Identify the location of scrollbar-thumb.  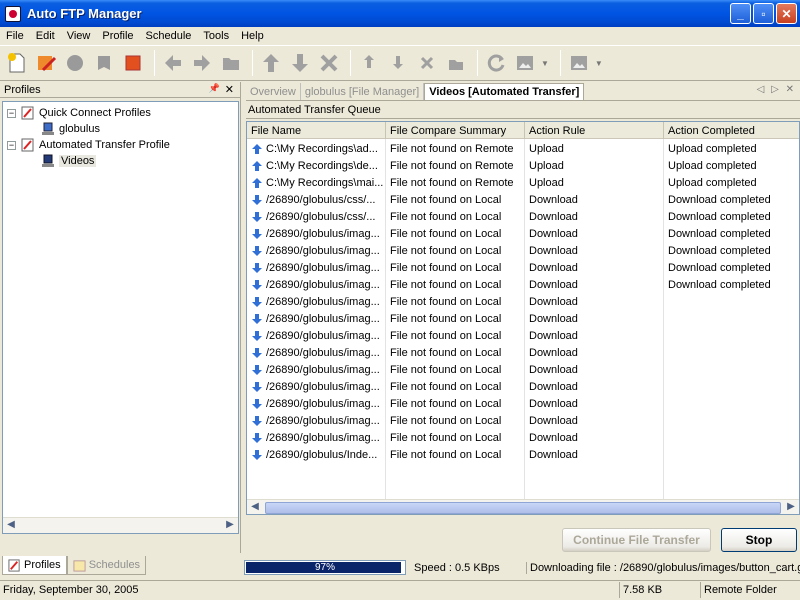
(523, 507).